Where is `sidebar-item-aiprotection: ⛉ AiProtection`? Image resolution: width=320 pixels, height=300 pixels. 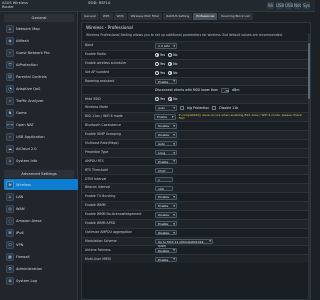
sidebar-item-aiprotection: ⛉ AiProtection is located at coordinates (41, 64).